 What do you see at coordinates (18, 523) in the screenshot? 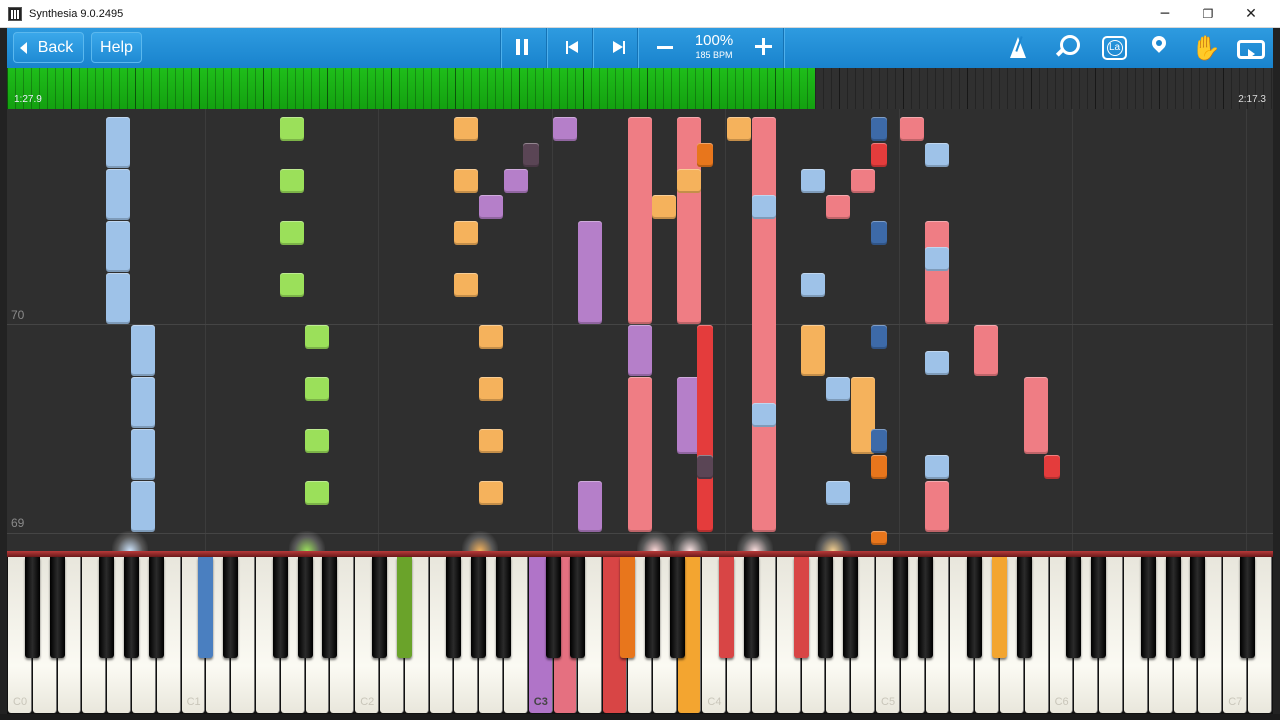
I see `measure-number: 69` at bounding box center [18, 523].